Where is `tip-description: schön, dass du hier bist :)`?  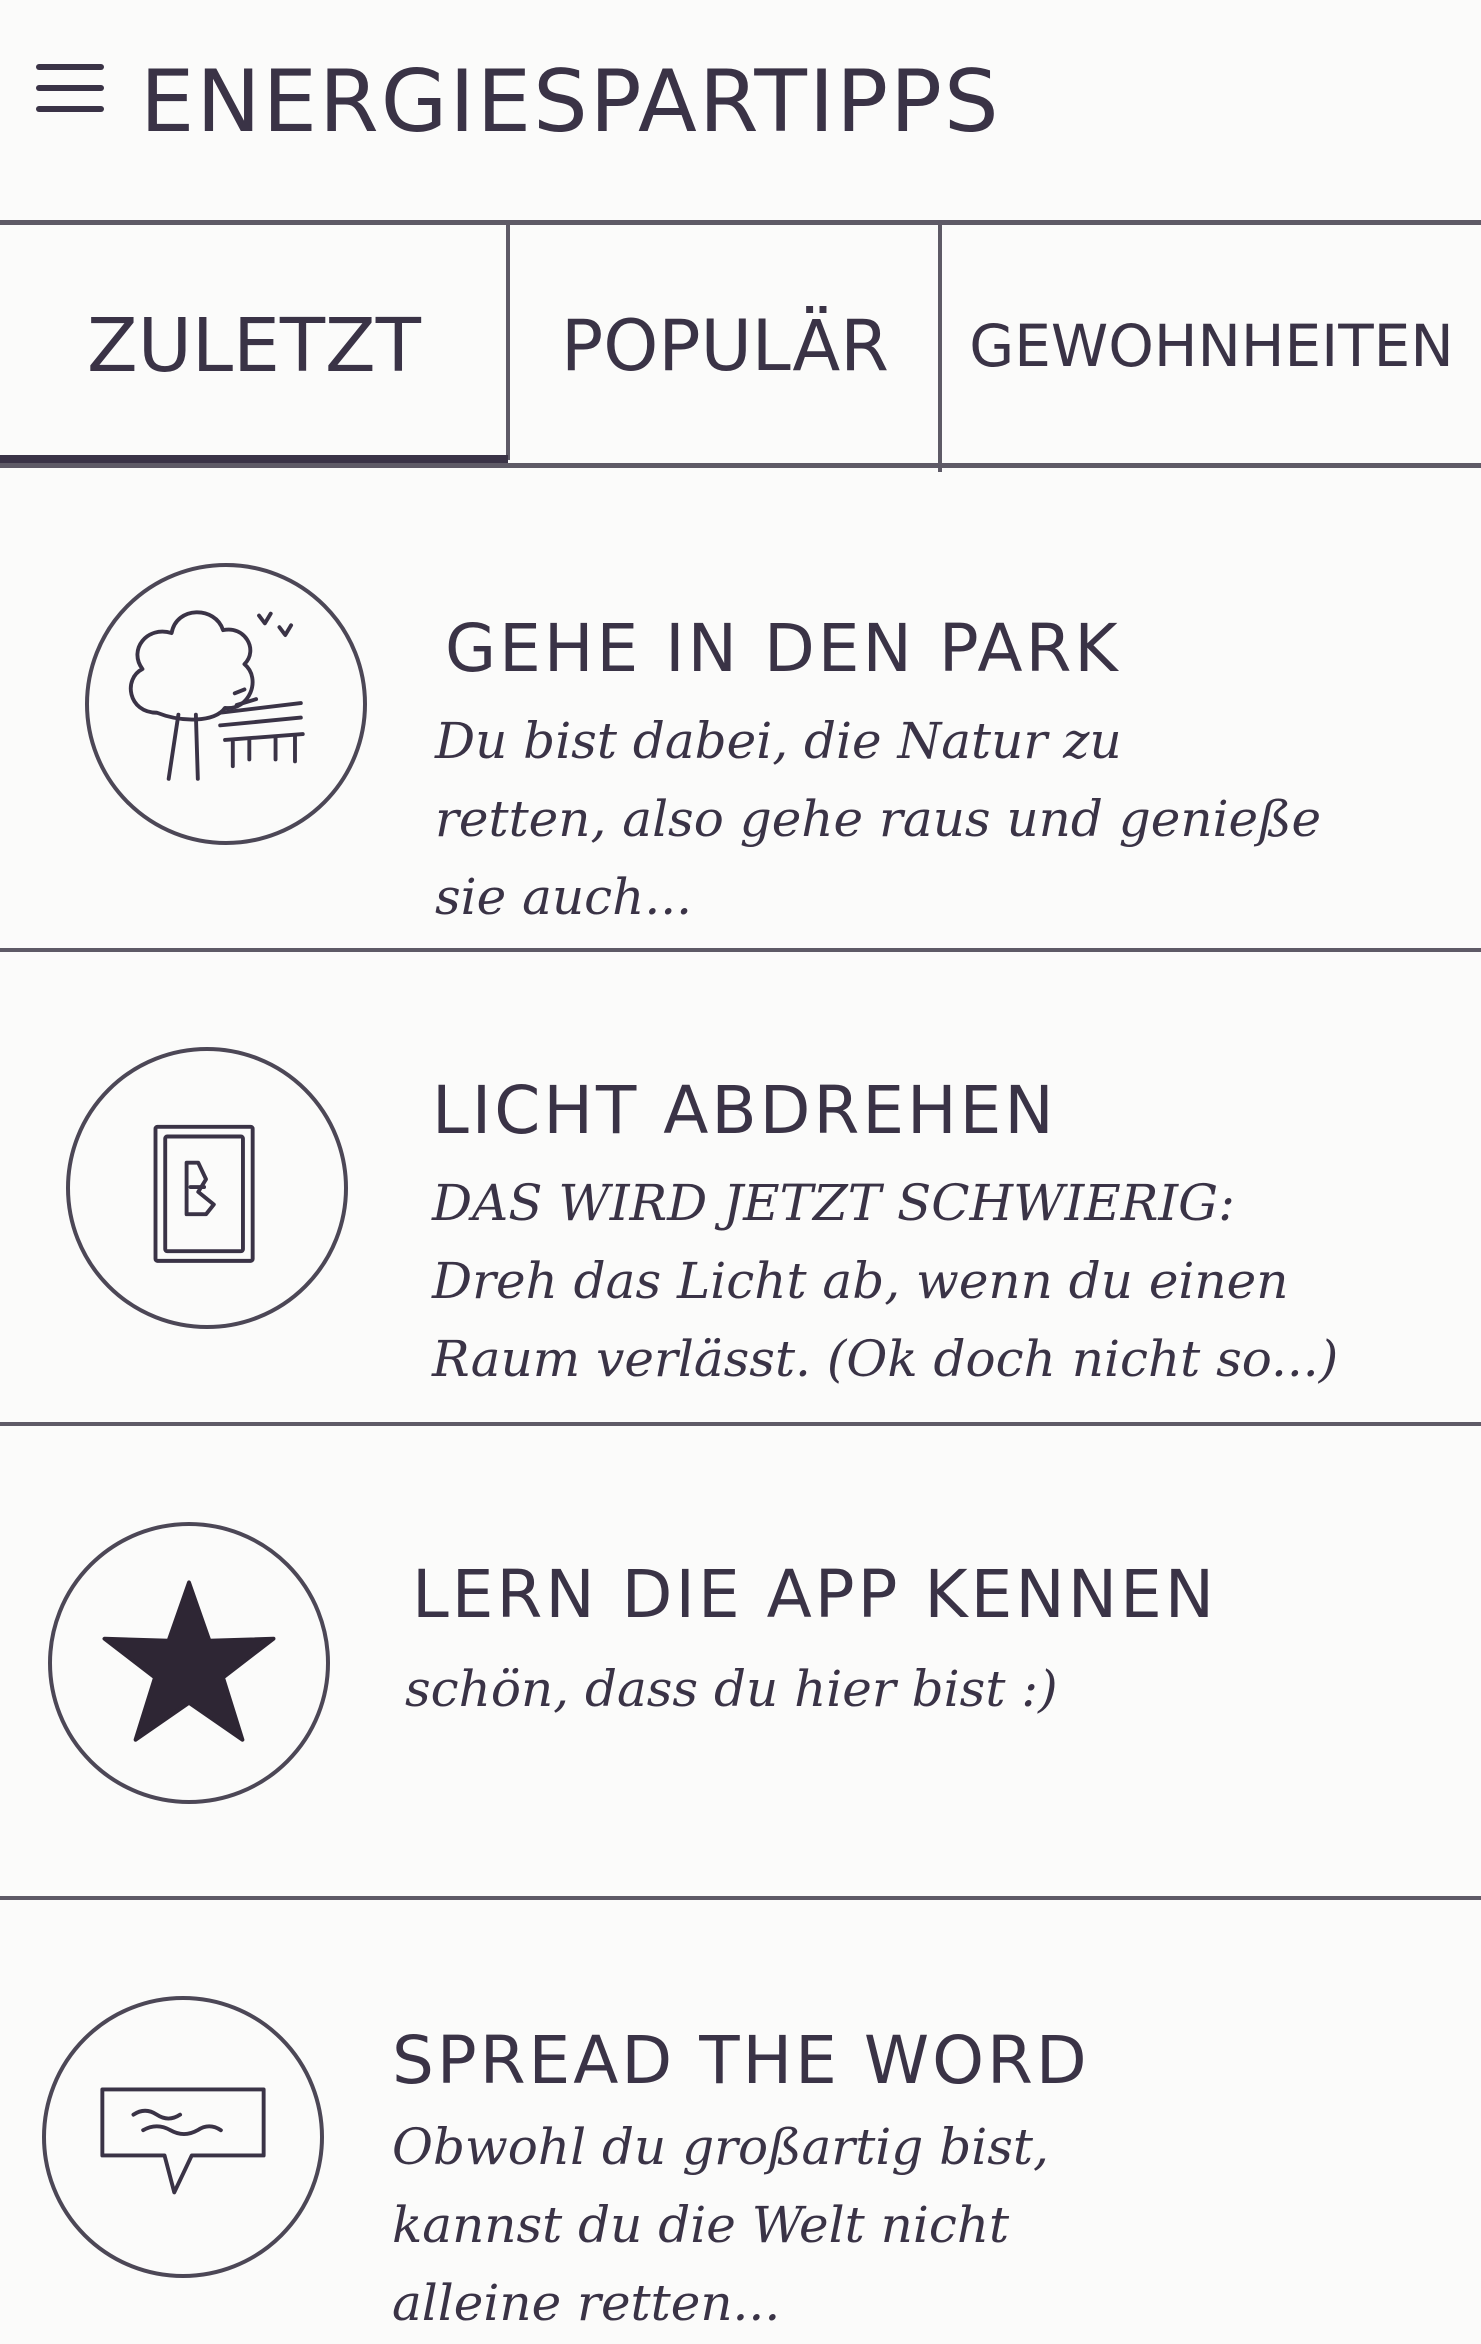
tip-description: schön, dass du hier bist :) is located at coordinates (731, 1689).